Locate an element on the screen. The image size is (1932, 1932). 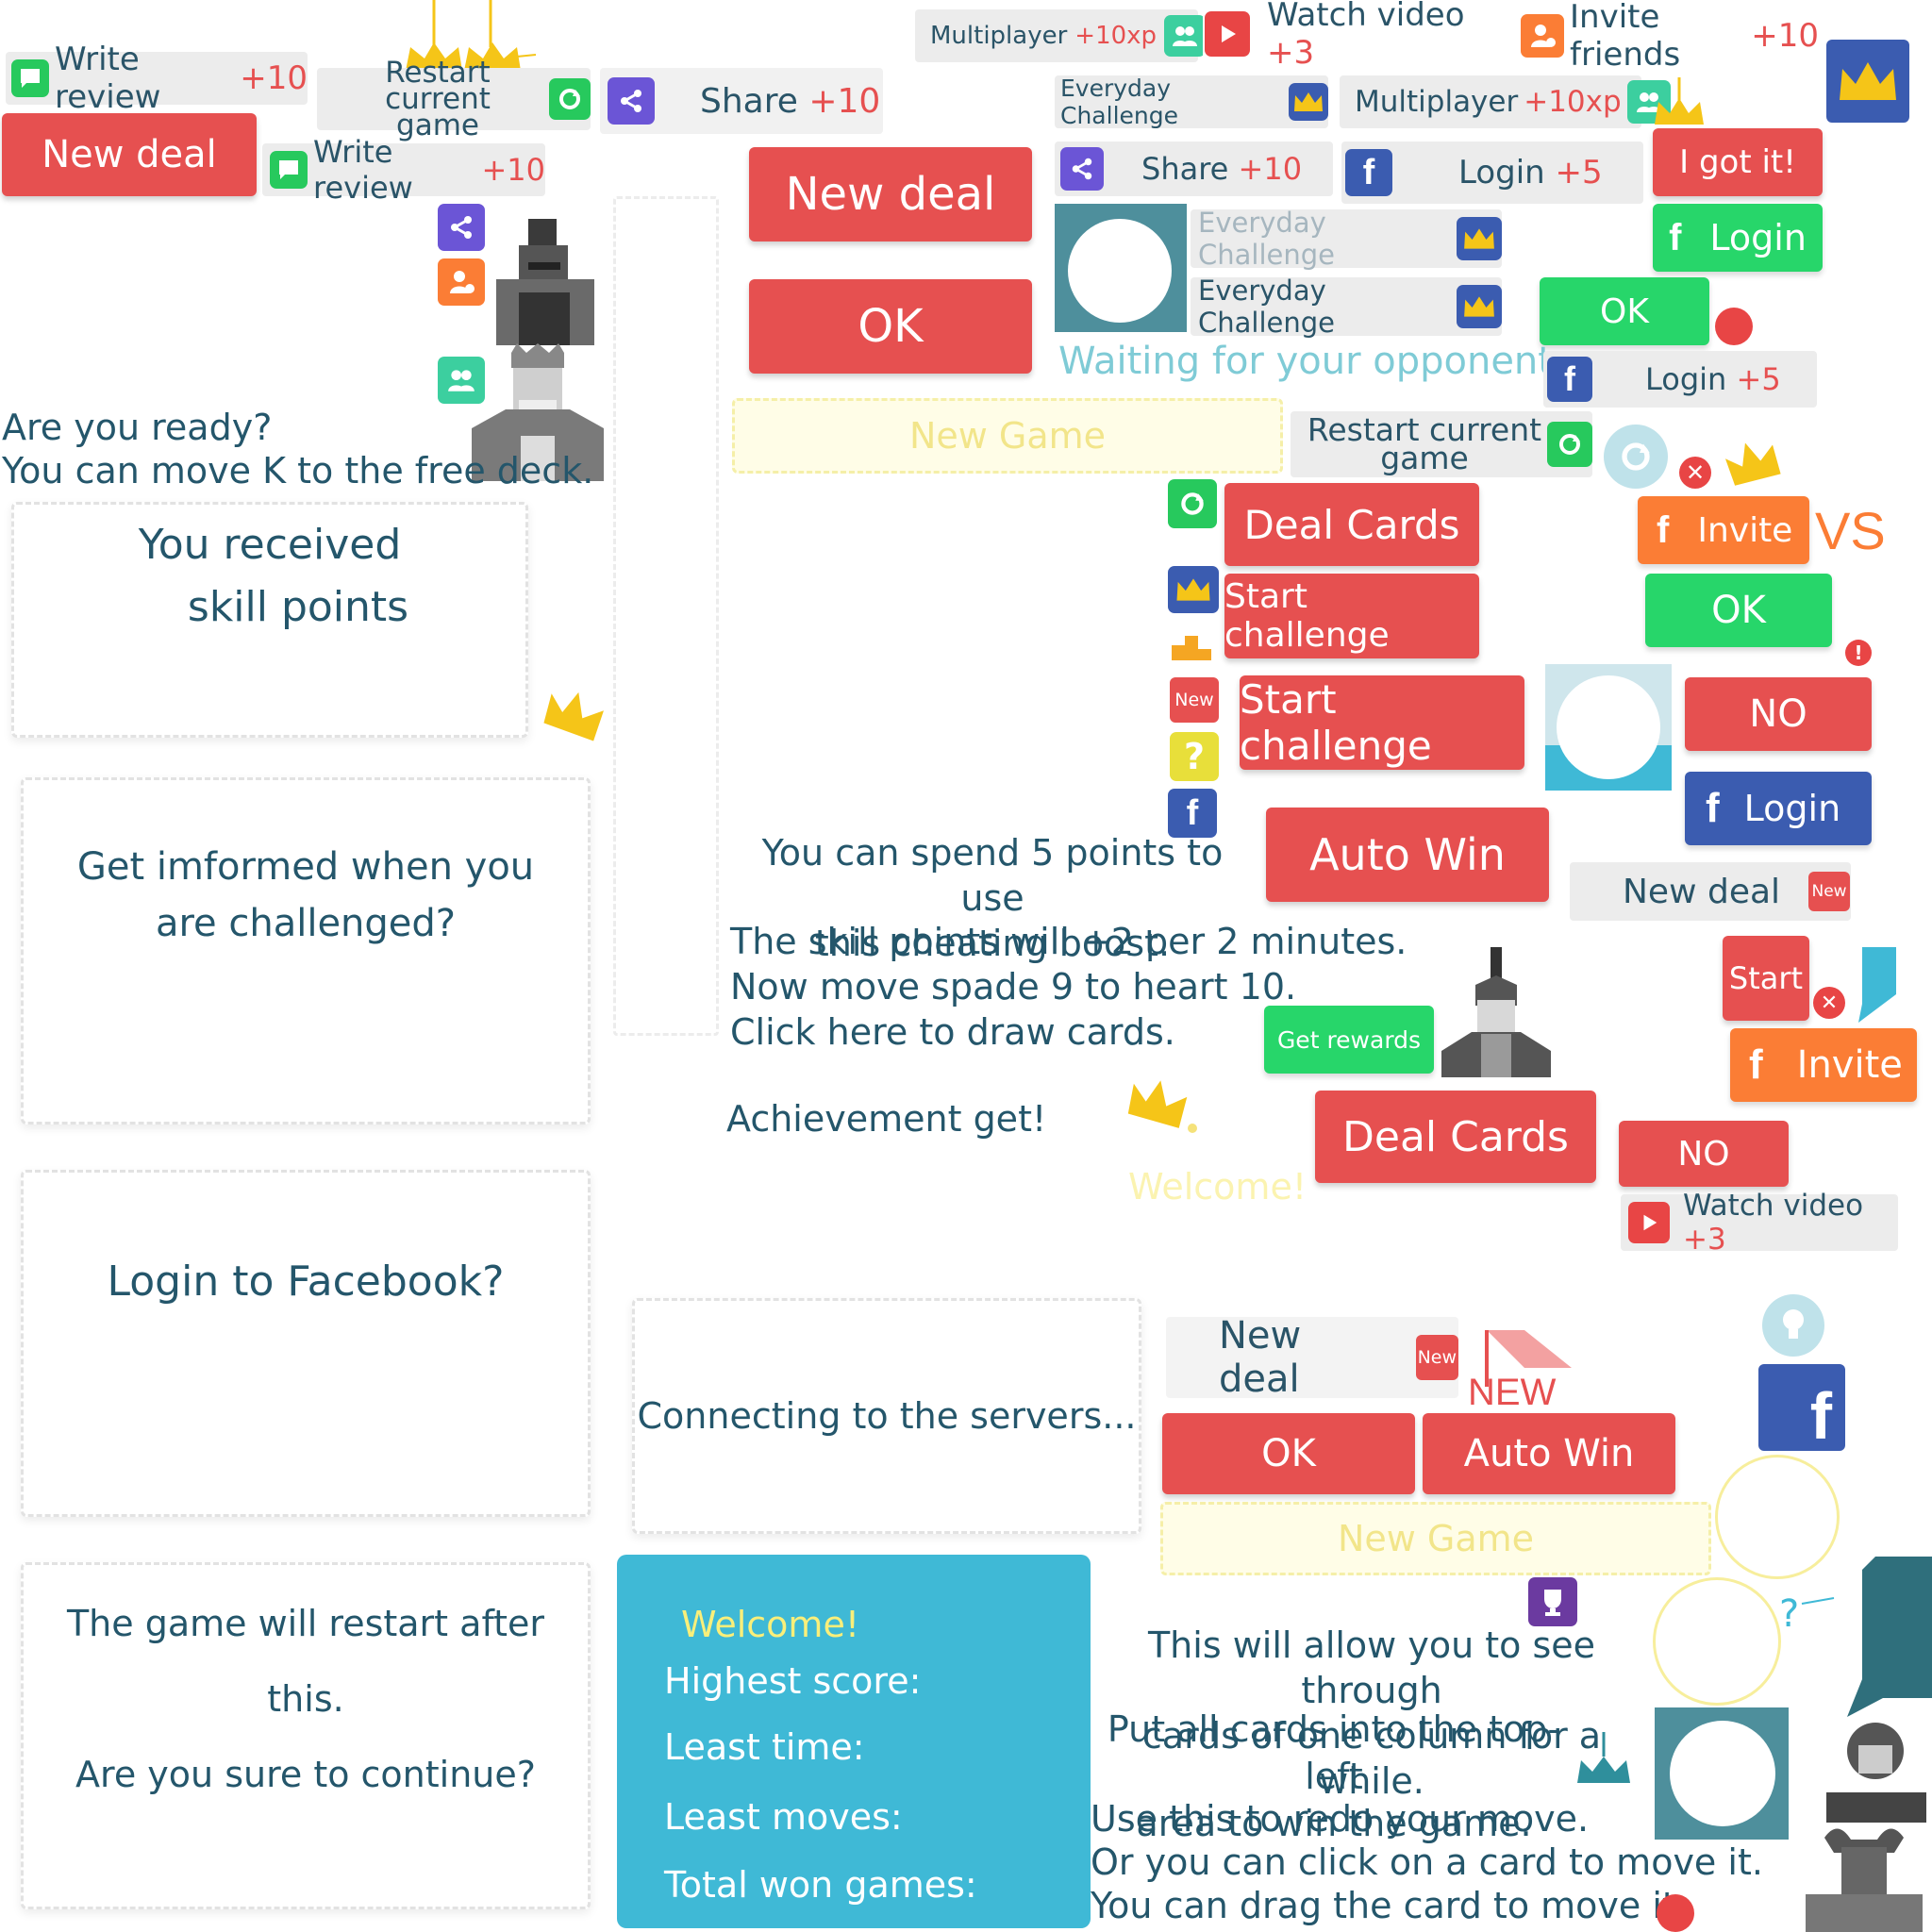
everyday-label: Everyday Challenge is located at coordinates (1119, 102).